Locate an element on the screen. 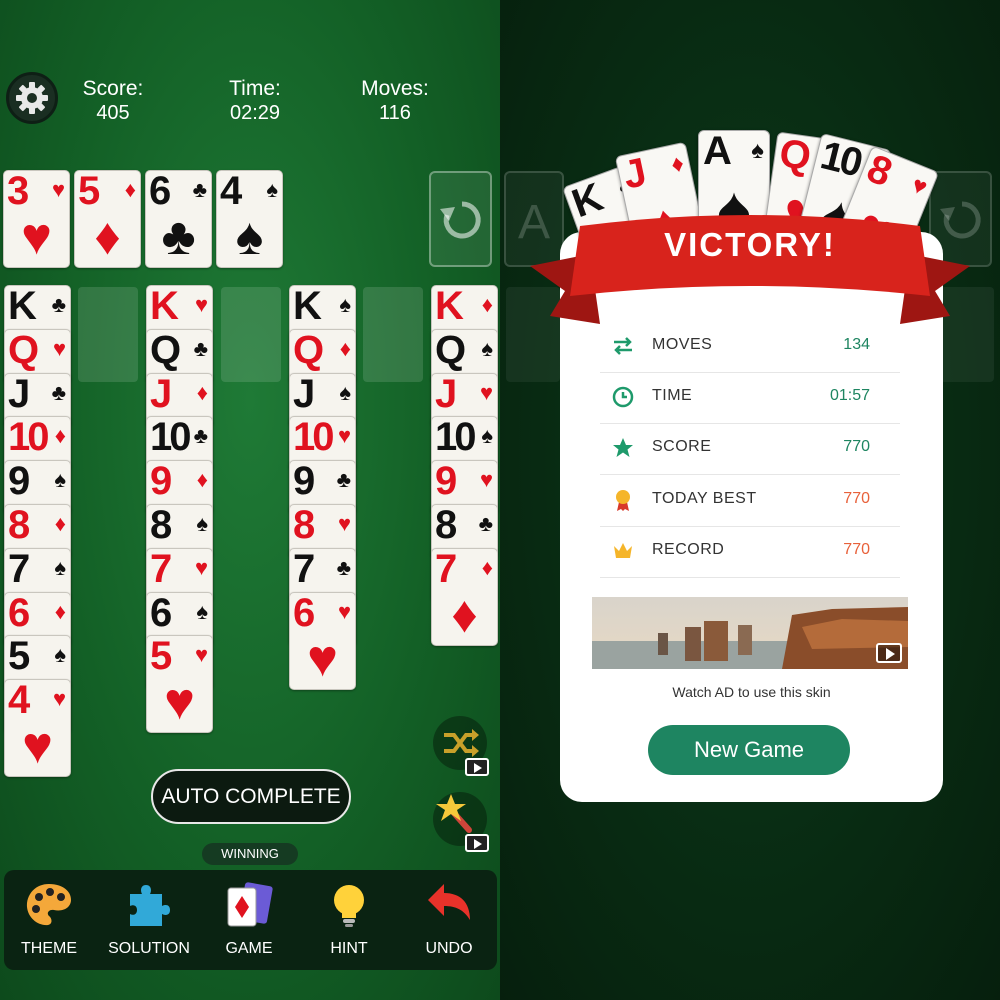  stat-label: TODAY BEST is located at coordinates (704, 498).